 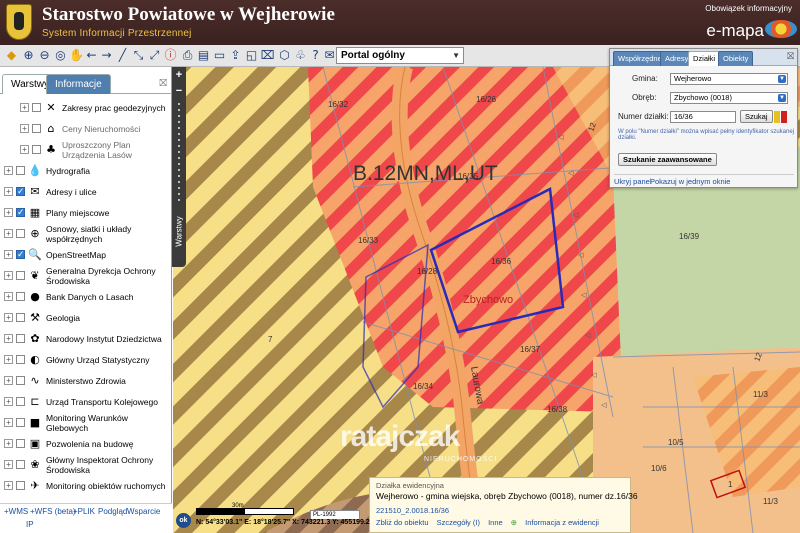 I want to click on single-window-link: Pokazuj w jednym oknie, so click(x=690, y=181).